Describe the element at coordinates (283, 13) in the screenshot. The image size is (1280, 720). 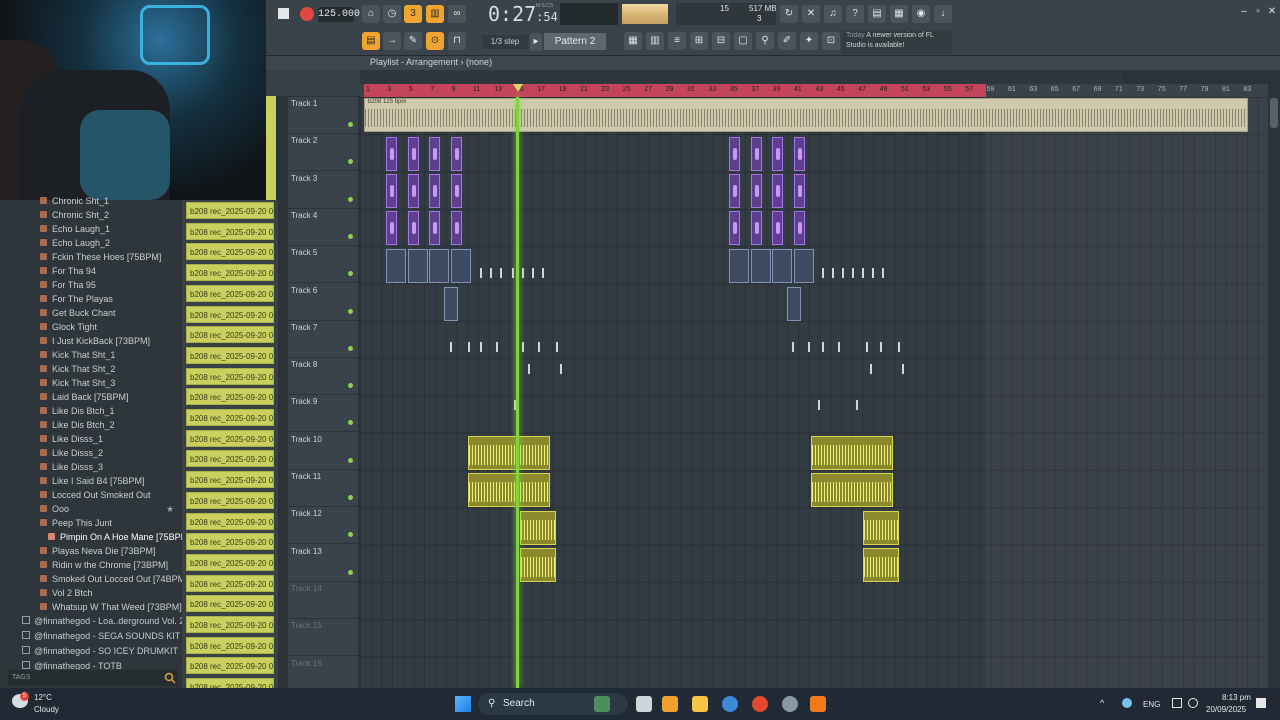
I see `stop-button` at that location.